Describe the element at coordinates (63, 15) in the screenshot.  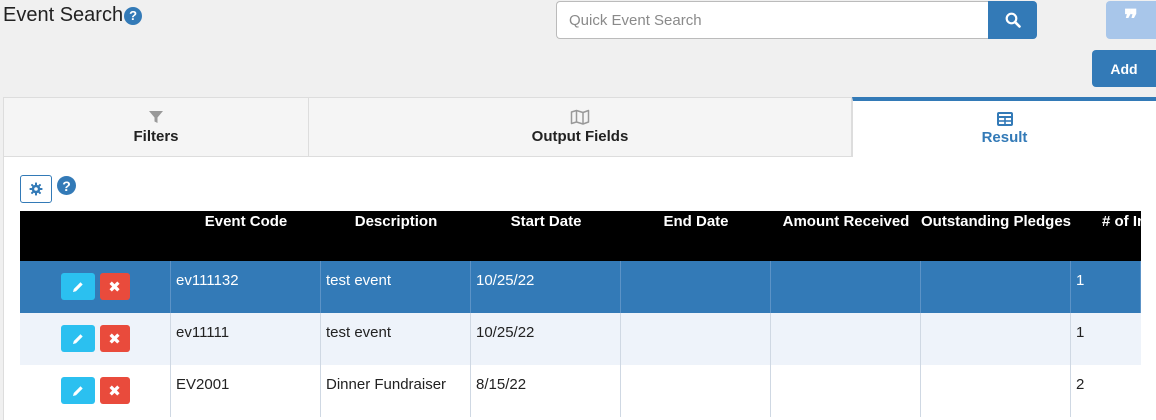
I see `page-title-text: Event Search` at that location.